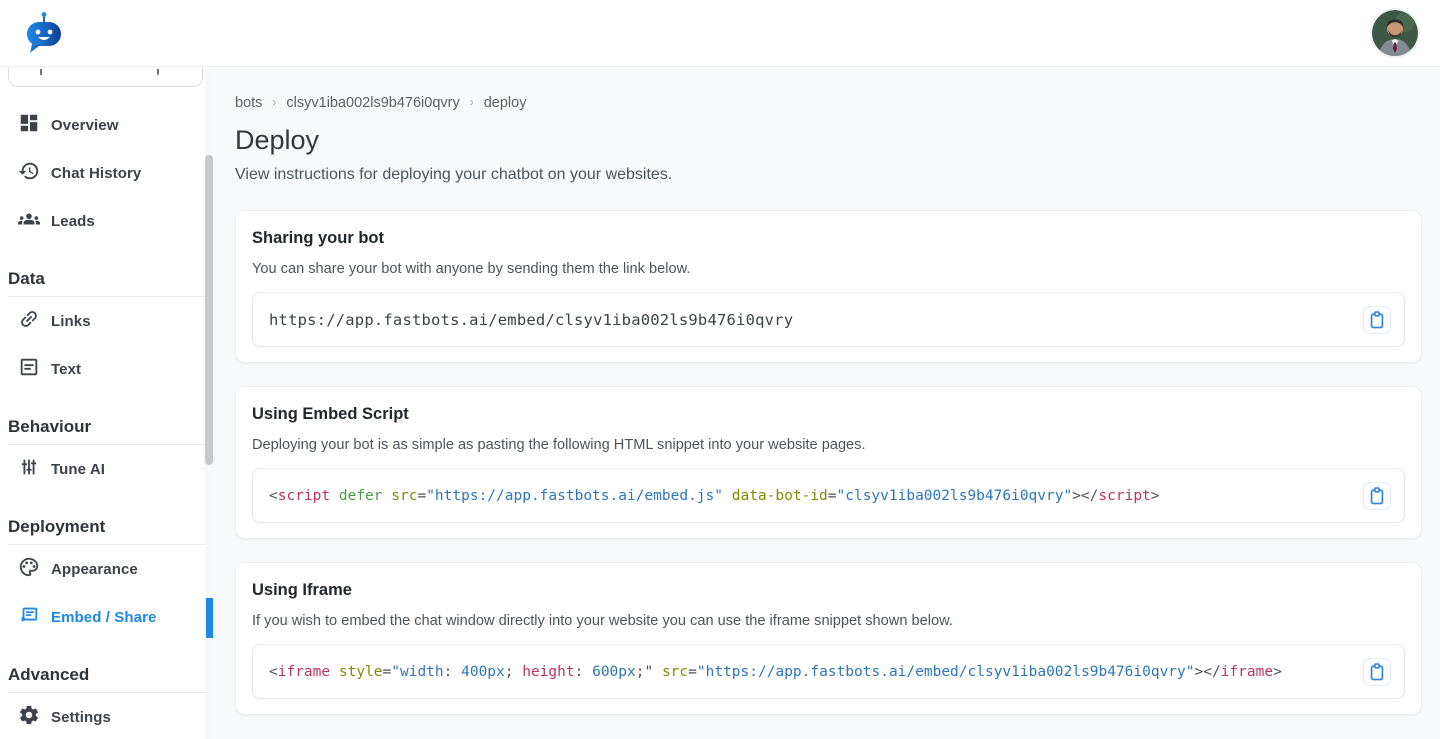 The width and height of the screenshot is (1440, 739). I want to click on fastbots-logo, so click(44, 33).